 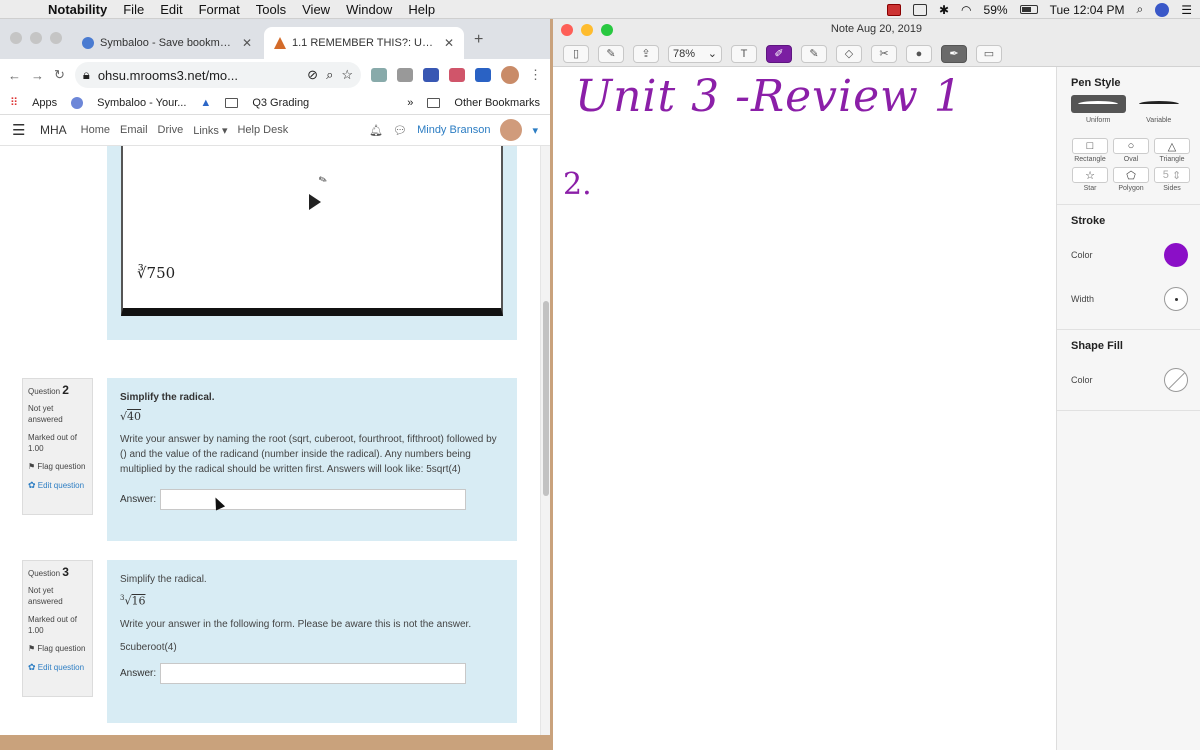 What do you see at coordinates (316, 9) in the screenshot?
I see `menu-view: View` at bounding box center [316, 9].